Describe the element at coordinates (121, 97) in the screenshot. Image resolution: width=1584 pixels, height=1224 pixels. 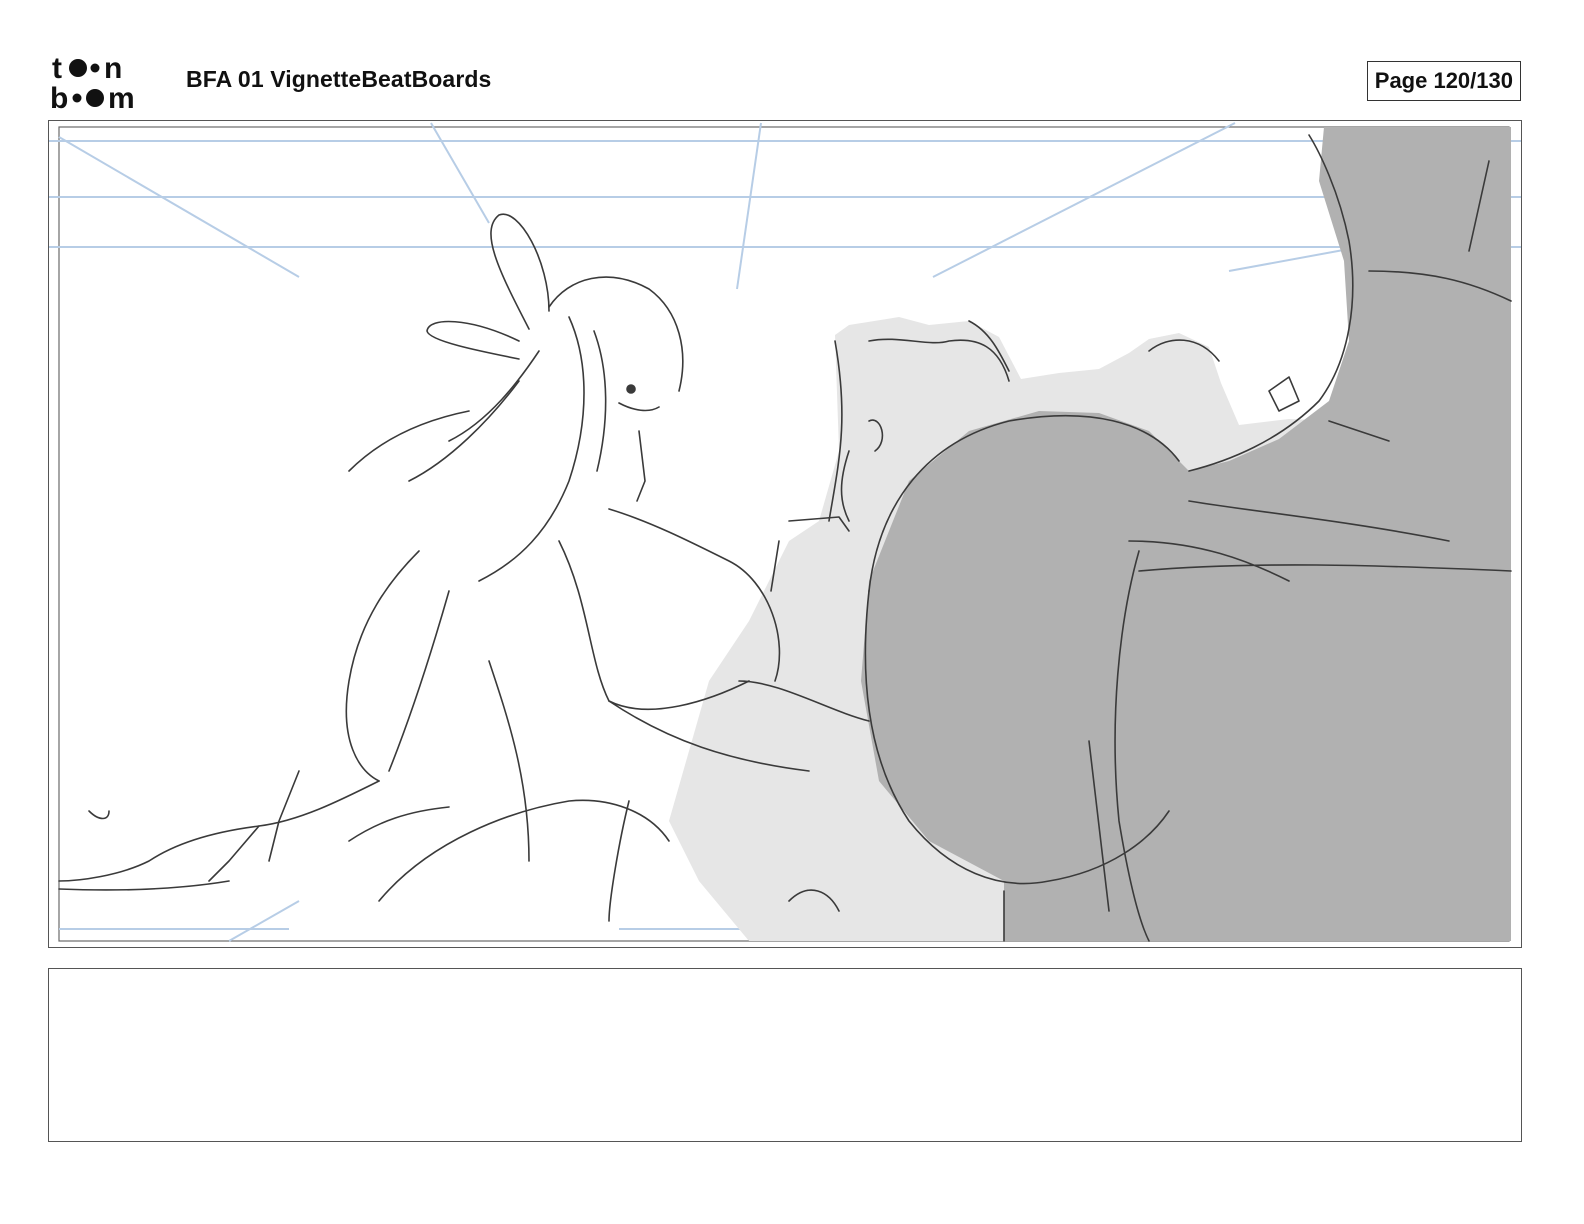
I see `svg-text: m` at that location.